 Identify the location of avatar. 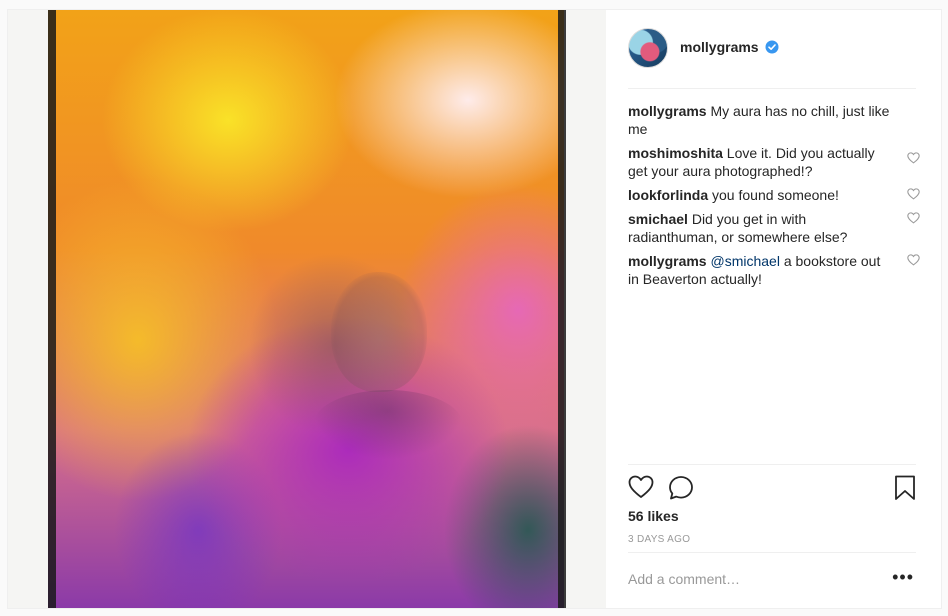
(648, 48).